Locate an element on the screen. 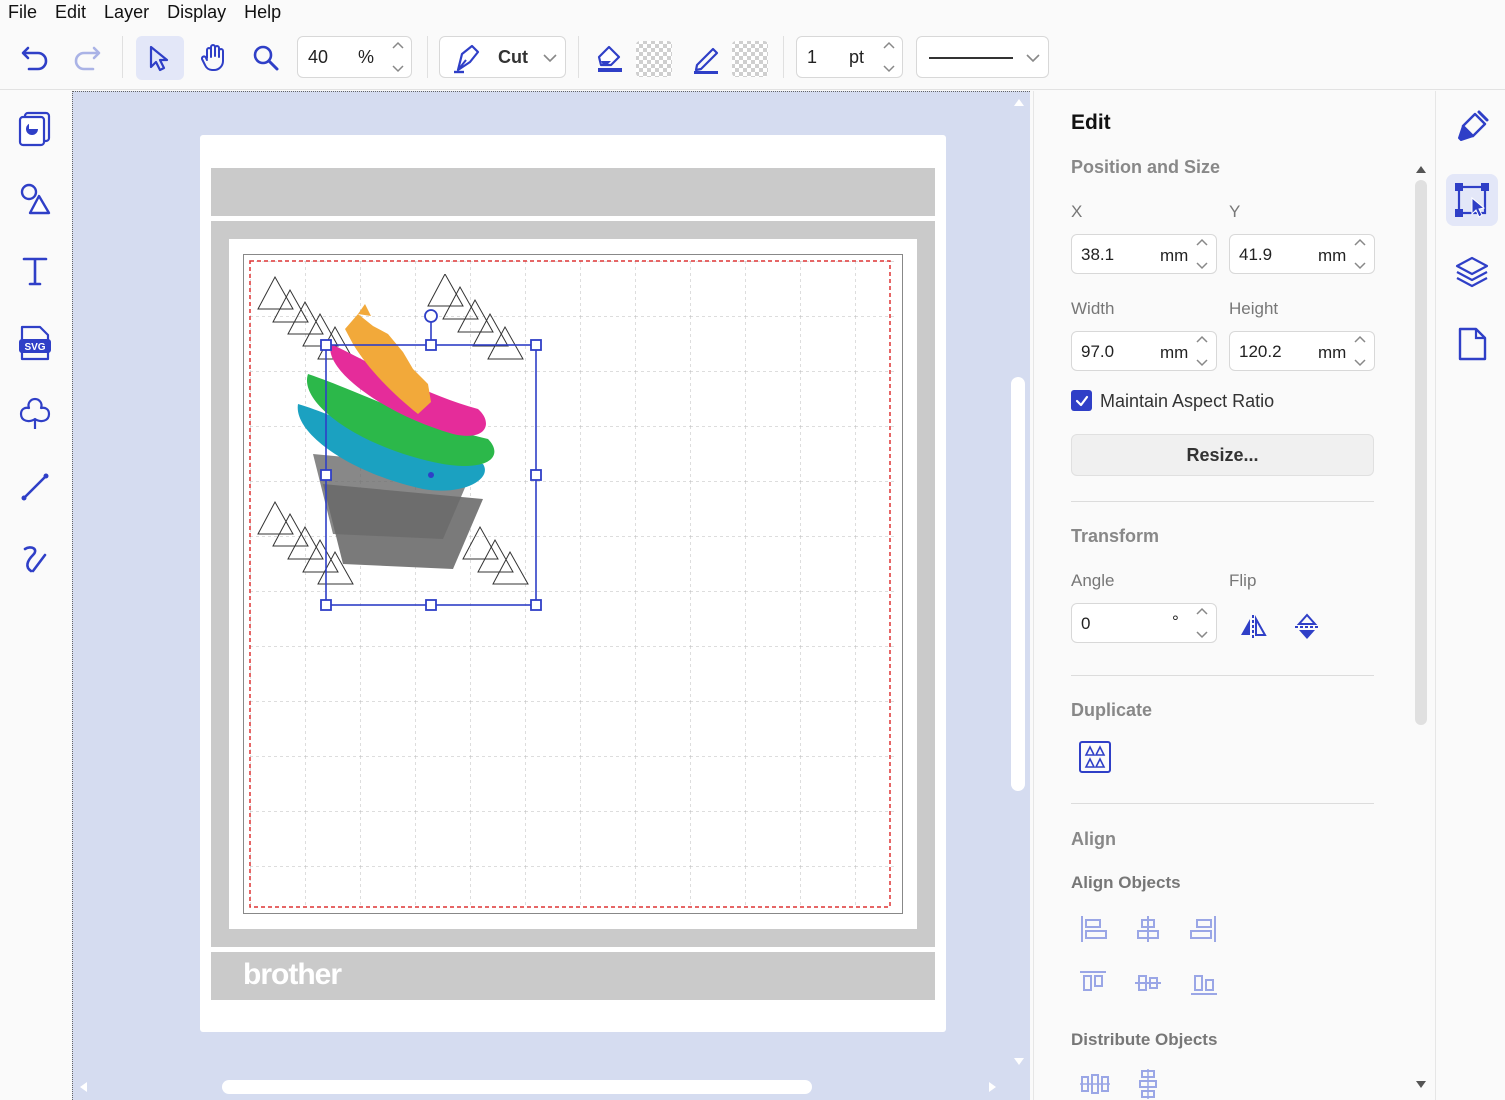  mat-bottom-strip: brother is located at coordinates (573, 976).